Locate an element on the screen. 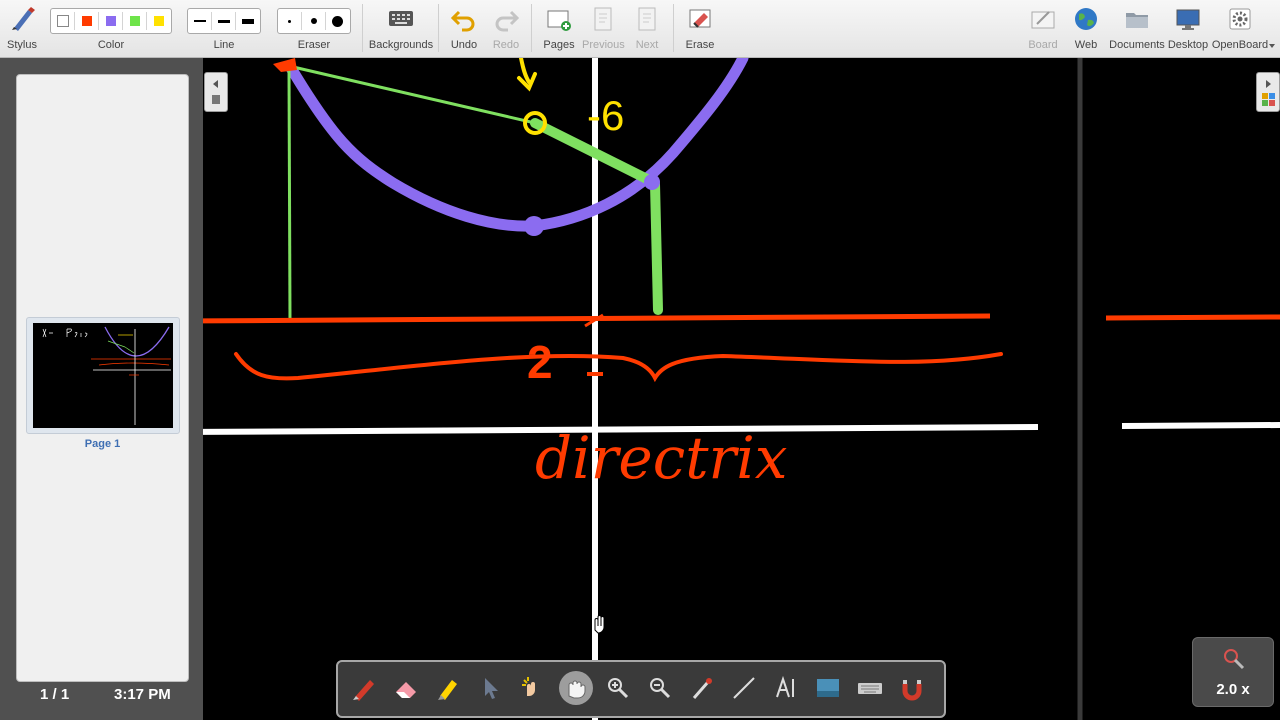 This screenshot has width=1280, height=720. add-page-icon is located at coordinates (559, 20).